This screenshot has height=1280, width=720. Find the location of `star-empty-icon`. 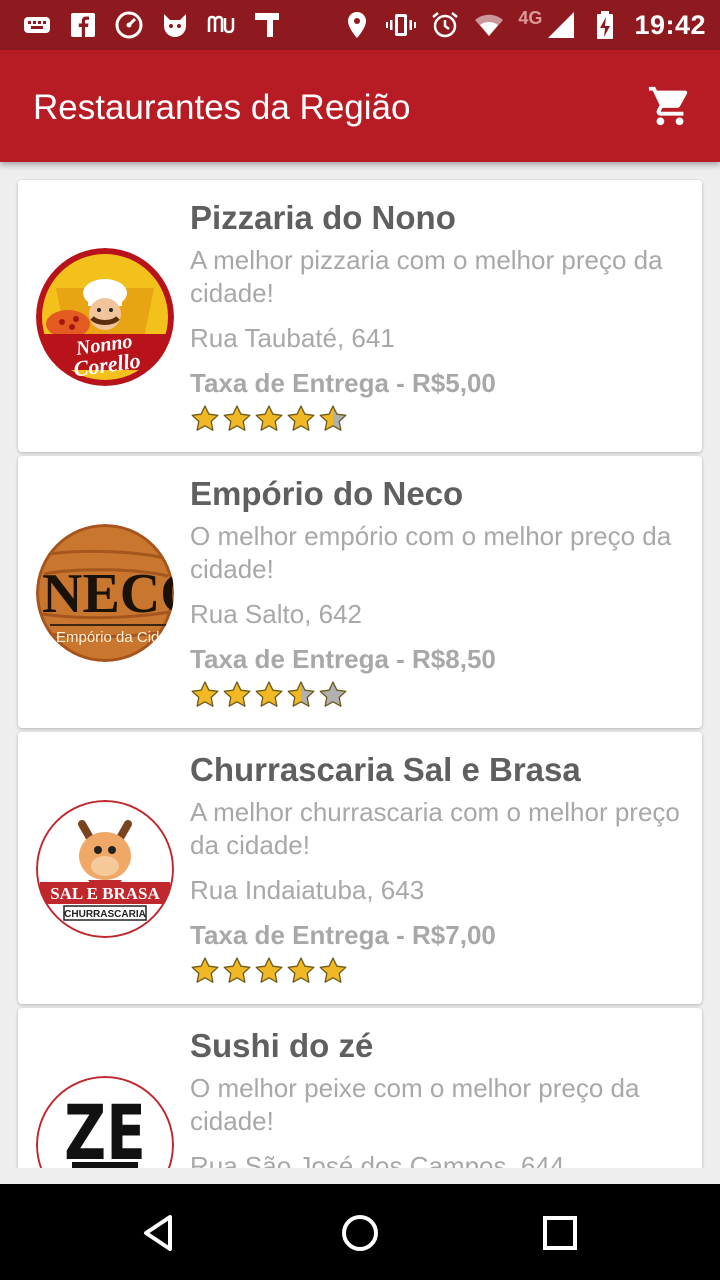

star-empty-icon is located at coordinates (333, 694).